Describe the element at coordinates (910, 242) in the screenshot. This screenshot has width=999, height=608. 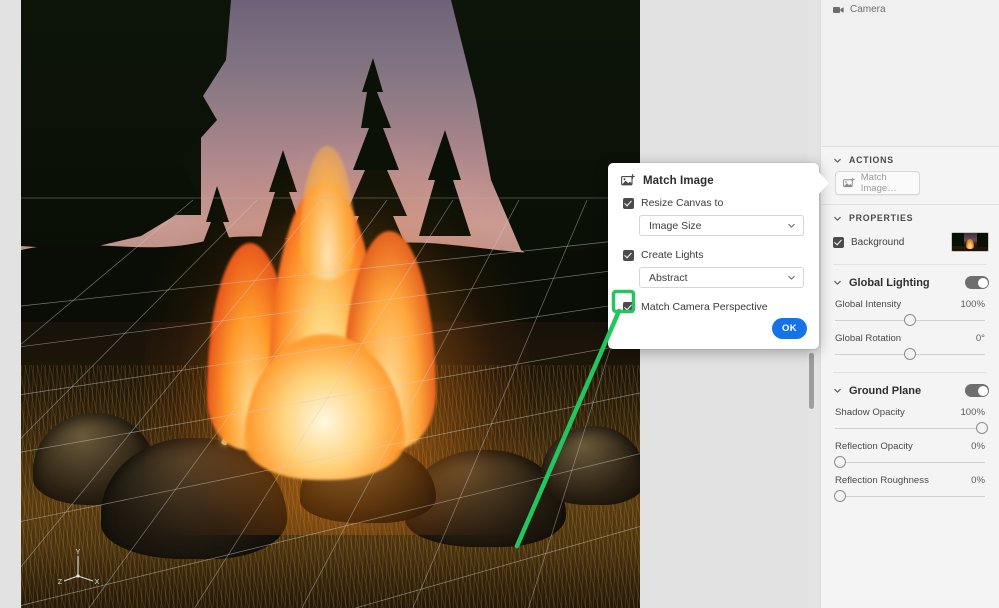
I see `background-property-row: Background` at that location.